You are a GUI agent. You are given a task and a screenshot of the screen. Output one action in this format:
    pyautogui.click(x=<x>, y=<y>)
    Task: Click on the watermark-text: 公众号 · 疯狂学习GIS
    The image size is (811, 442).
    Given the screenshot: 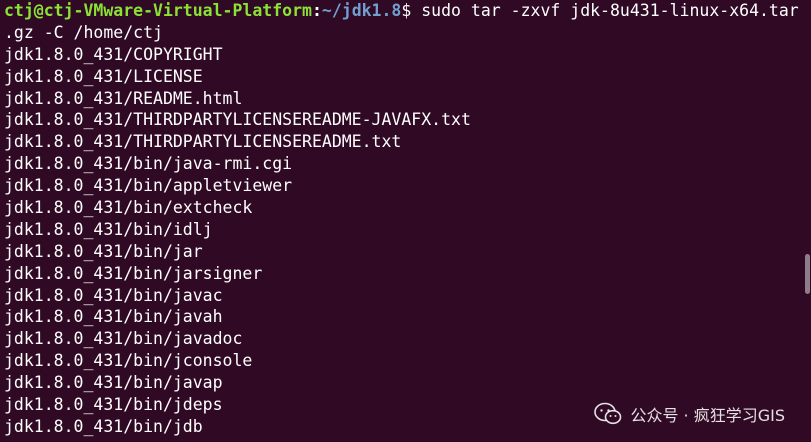 What is the action you would take?
    pyautogui.click(x=707, y=415)
    